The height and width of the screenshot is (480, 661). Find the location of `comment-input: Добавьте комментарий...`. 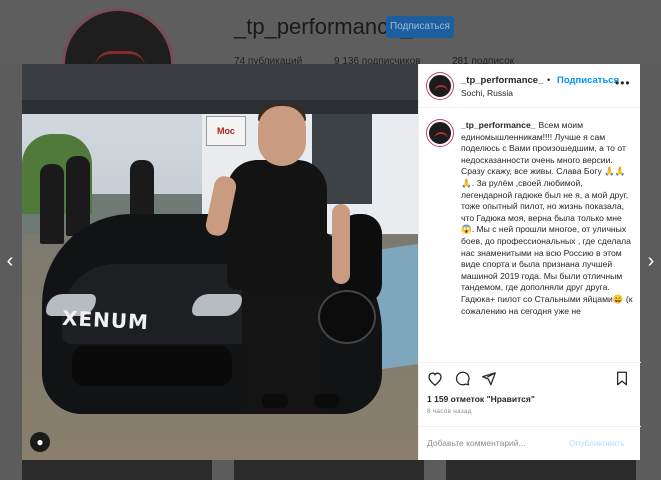

comment-input: Добавьте комментарий... is located at coordinates (476, 443).